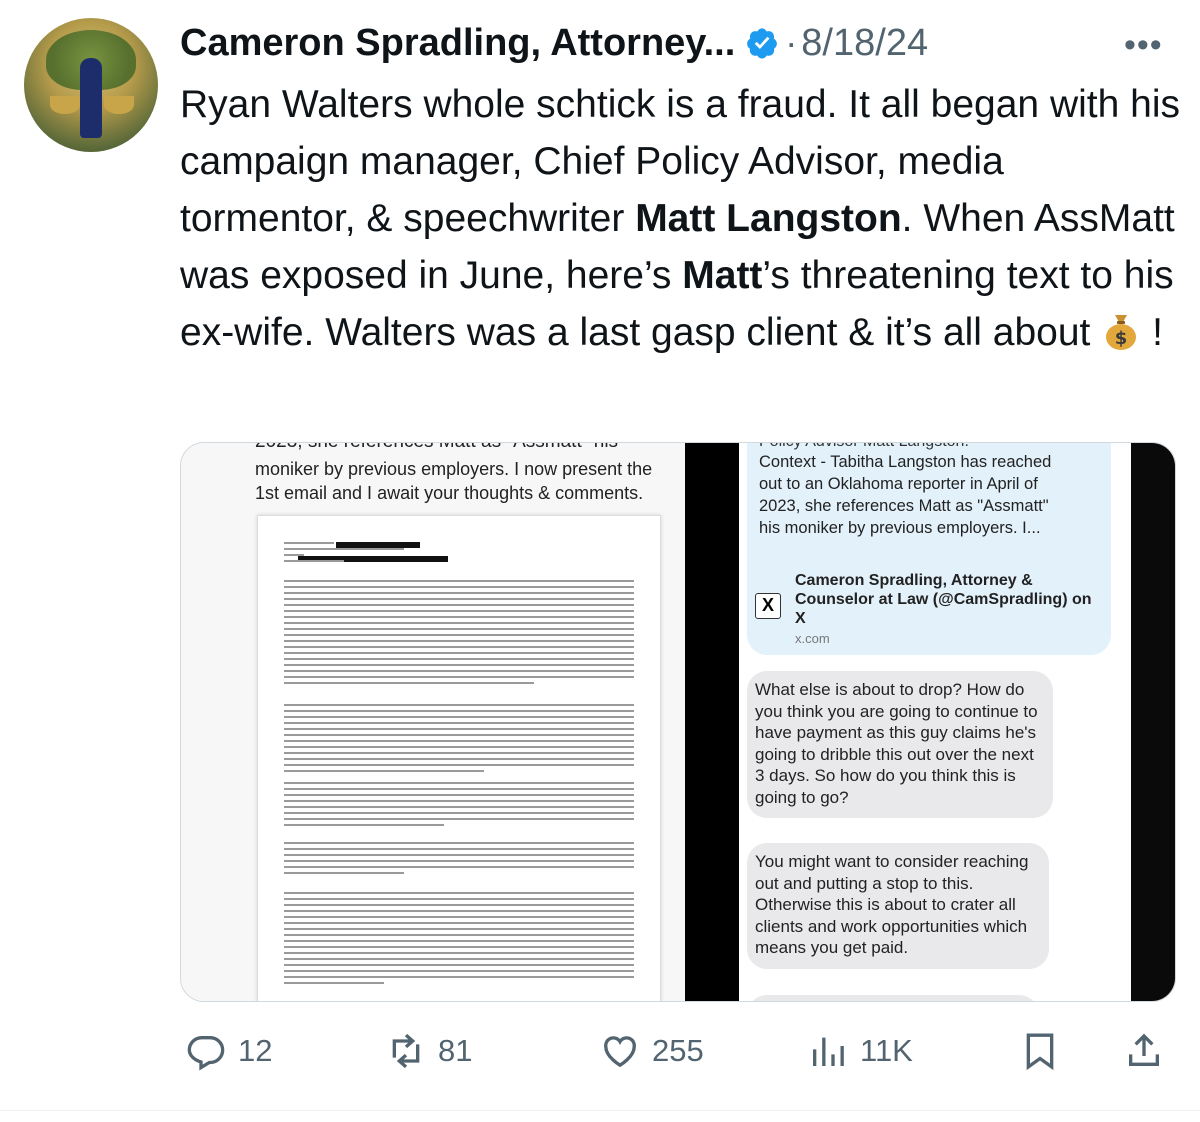 Image resolution: width=1200 pixels, height=1122 pixels. What do you see at coordinates (119, 105) in the screenshot?
I see `avatar-scale-right` at bounding box center [119, 105].